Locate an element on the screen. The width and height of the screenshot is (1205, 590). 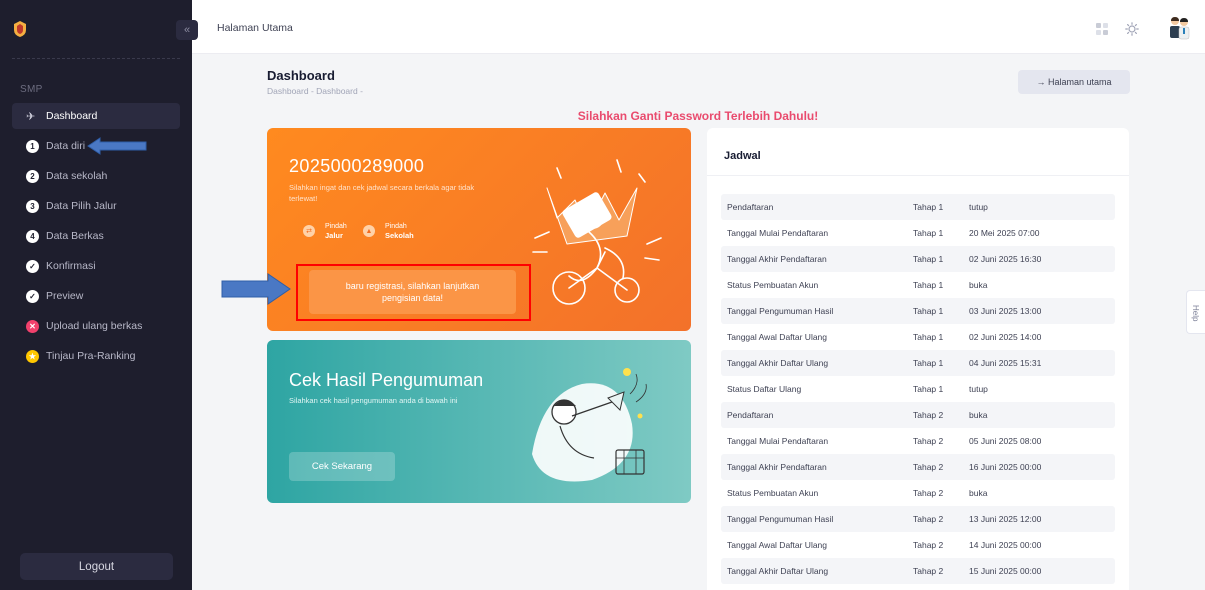
topbar: Halaman Utama is located at coordinates (698, 27).